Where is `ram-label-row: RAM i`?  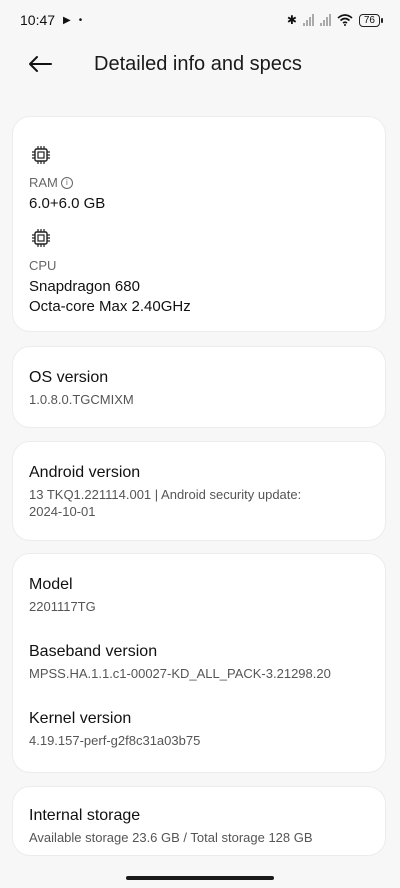
ram-label-row: RAM i is located at coordinates (199, 182).